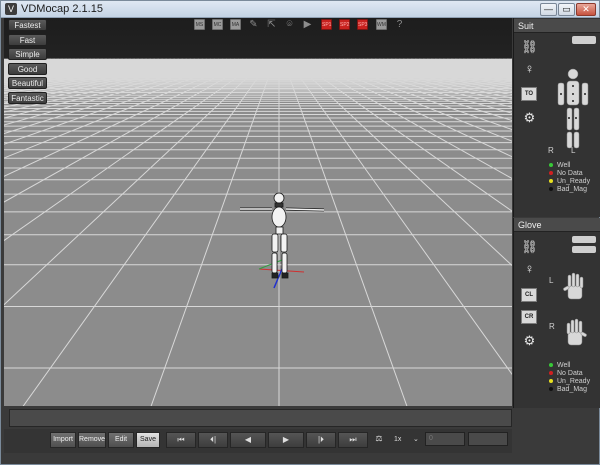 The width and height of the screenshot is (600, 465). Describe the element at coordinates (353, 440) in the screenshot. I see `last-frame-button: ⏭` at that location.